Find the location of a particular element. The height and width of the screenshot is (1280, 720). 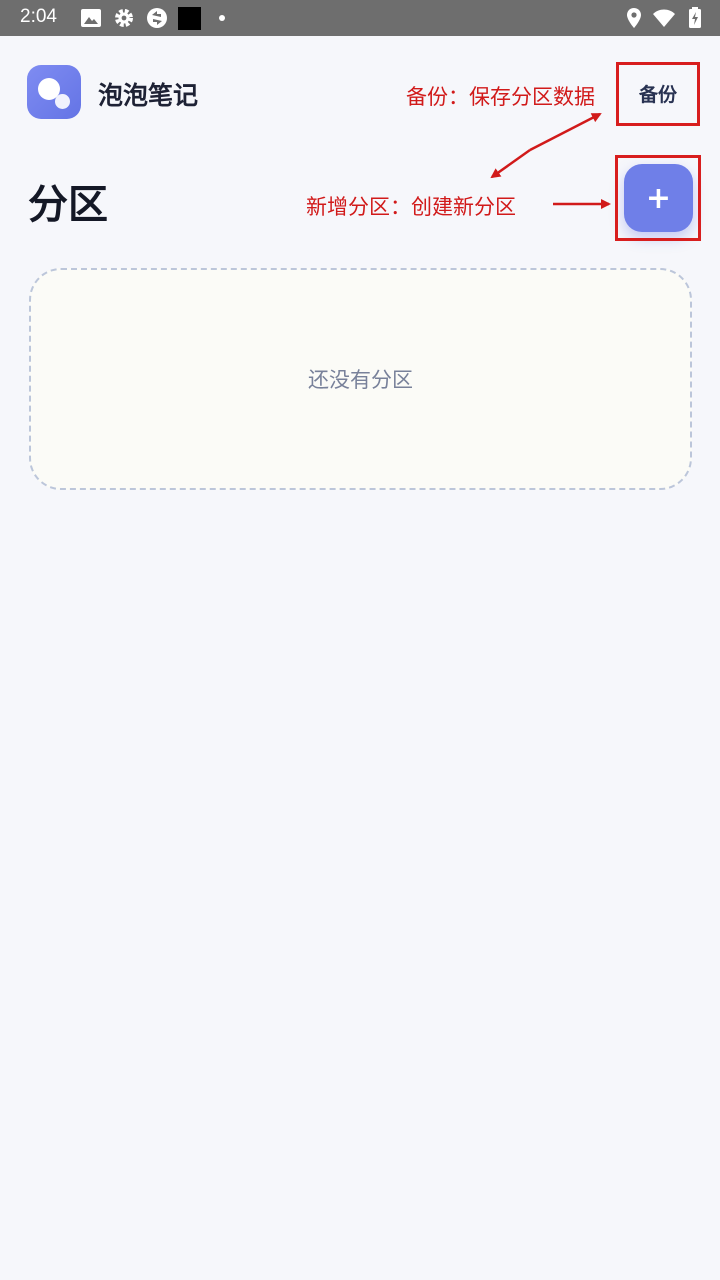

arrow-to-add-annotation is located at coordinates (510, 163).